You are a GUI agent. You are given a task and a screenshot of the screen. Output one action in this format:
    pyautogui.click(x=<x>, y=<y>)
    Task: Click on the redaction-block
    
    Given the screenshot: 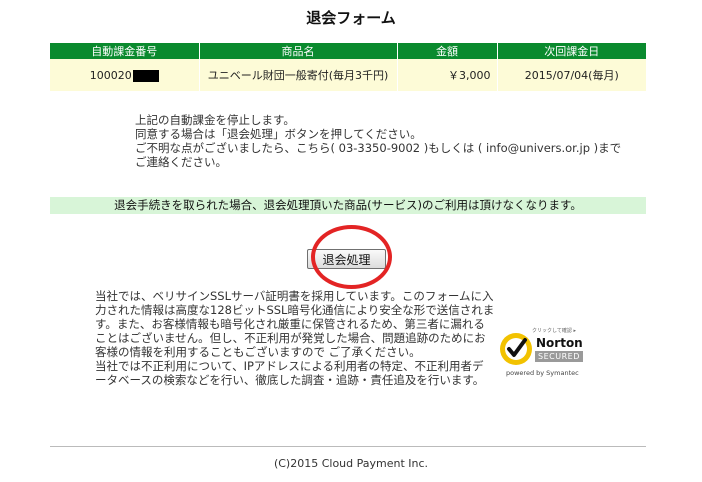 What is the action you would take?
    pyautogui.click(x=145, y=75)
    